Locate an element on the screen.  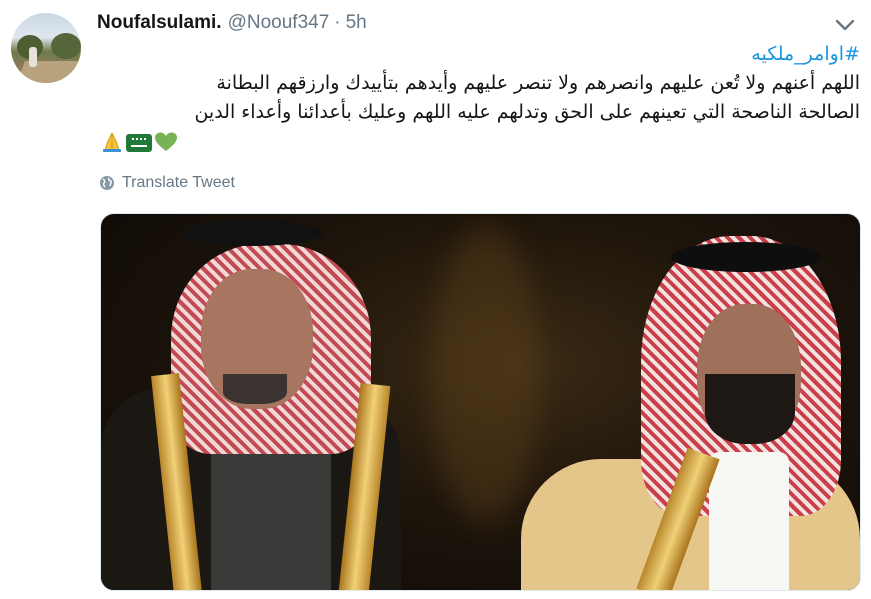
green-heart-emoji is located at coordinates (166, 141).